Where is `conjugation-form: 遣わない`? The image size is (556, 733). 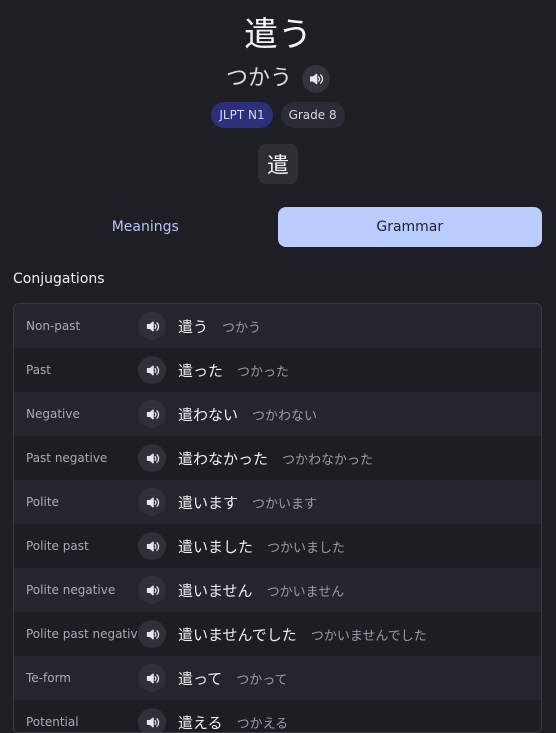
conjugation-form: 遣わない is located at coordinates (208, 414).